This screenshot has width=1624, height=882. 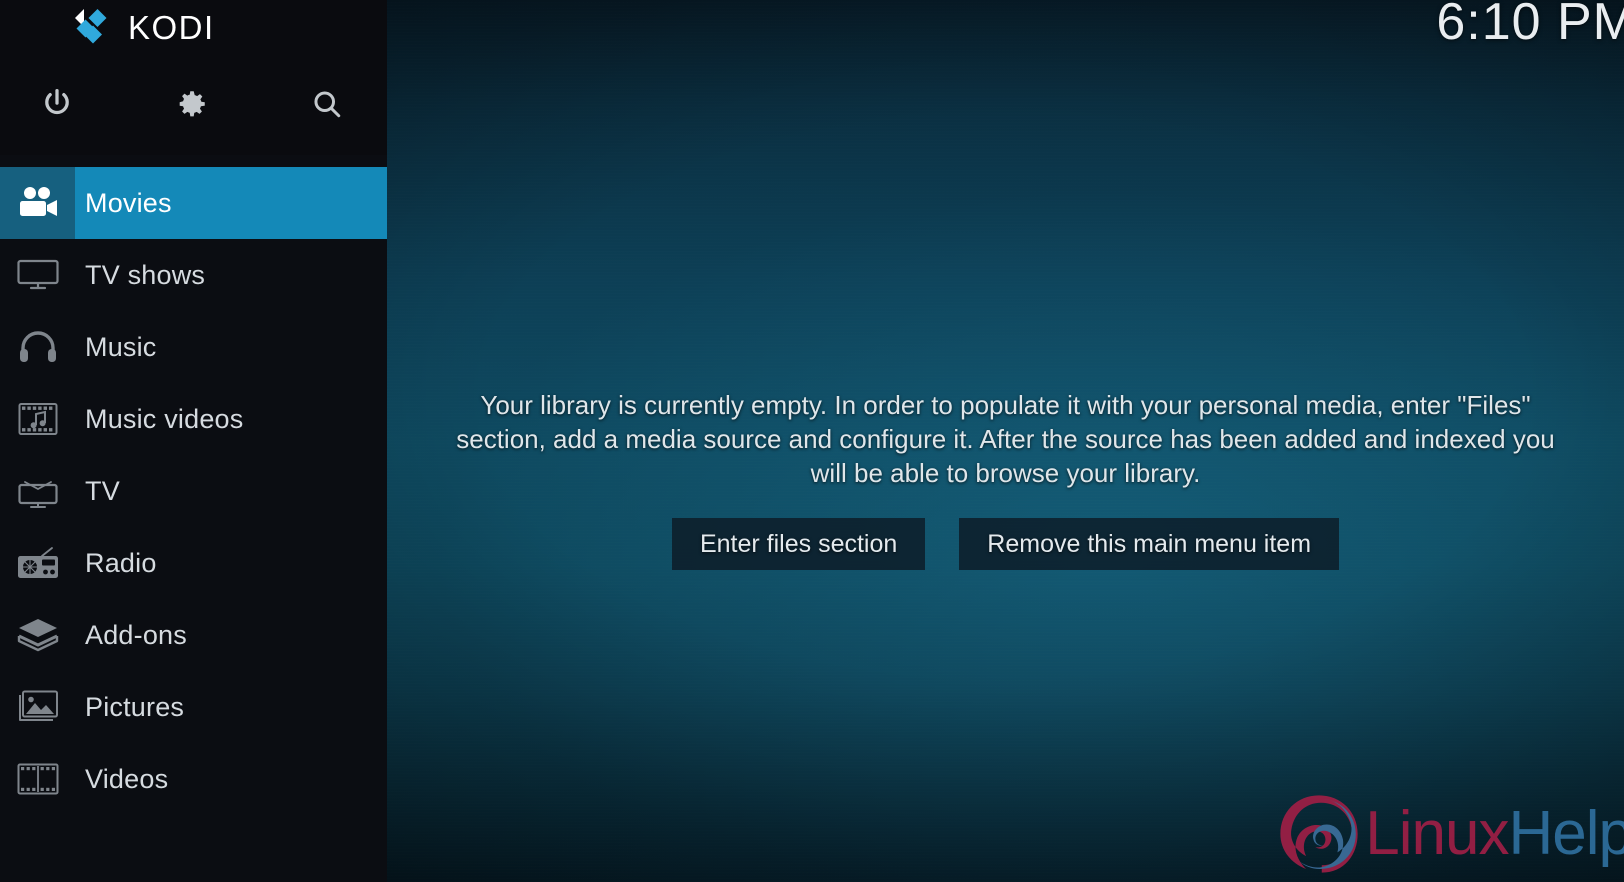 I want to click on enter-files-section-button: Enter files section, so click(x=798, y=544).